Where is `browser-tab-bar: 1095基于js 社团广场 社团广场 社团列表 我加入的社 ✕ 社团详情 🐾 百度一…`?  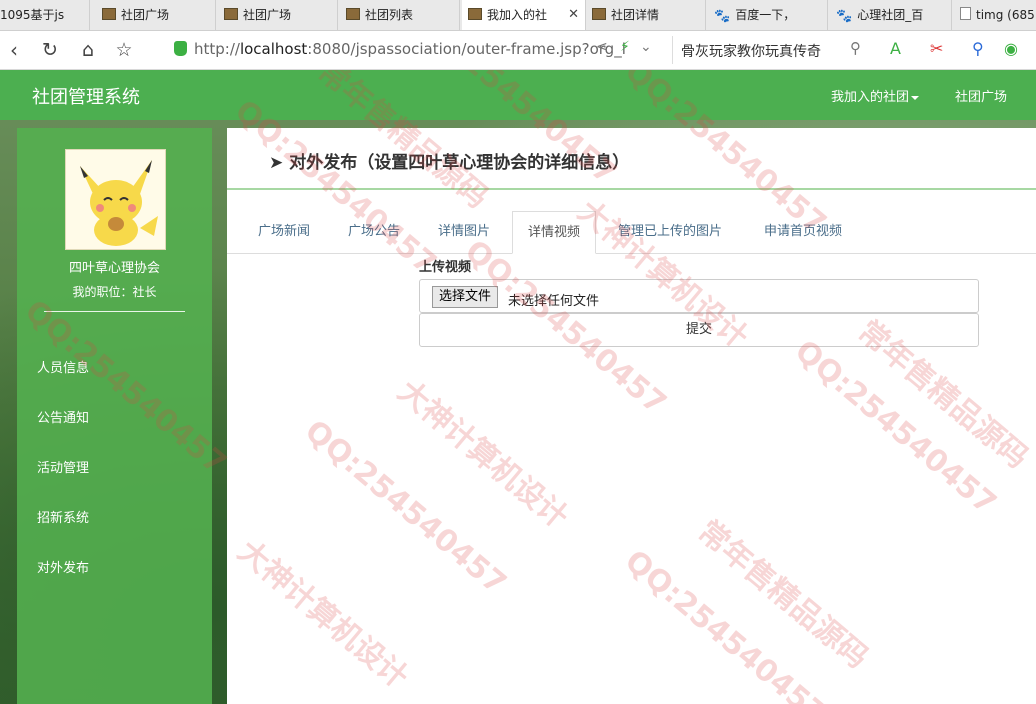
browser-tab-bar: 1095基于js 社团广场 社团广场 社团列表 我加入的社 ✕ 社团详情 🐾 百度一… is located at coordinates (518, 15).